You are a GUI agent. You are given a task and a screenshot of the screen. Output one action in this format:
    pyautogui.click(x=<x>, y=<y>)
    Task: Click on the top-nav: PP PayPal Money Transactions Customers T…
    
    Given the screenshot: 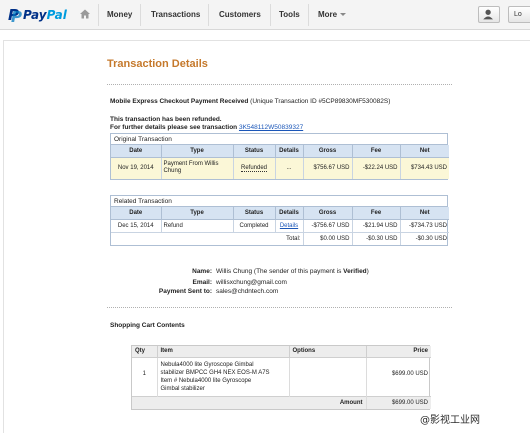 What is the action you would take?
    pyautogui.click(x=265, y=15)
    